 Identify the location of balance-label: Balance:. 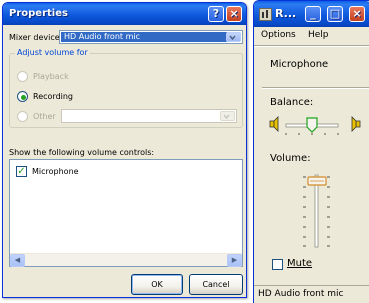
(292, 102).